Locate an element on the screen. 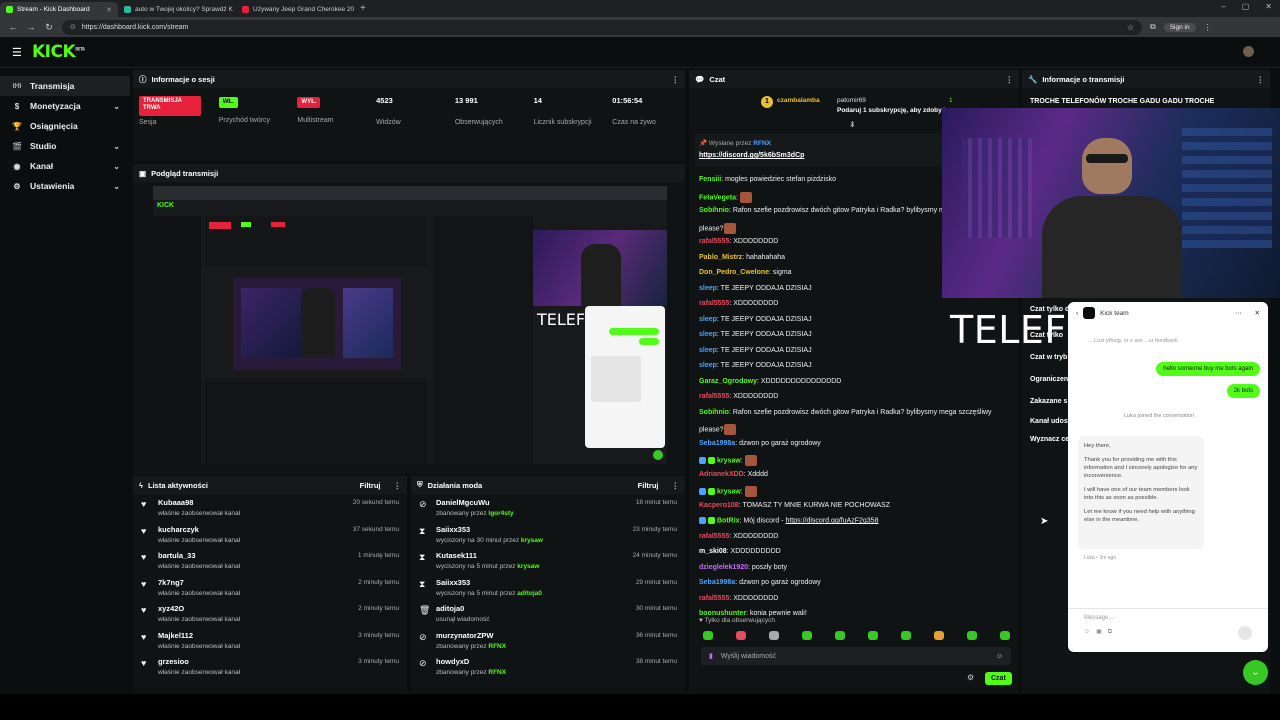  user-avatar is located at coordinates (1248, 51).